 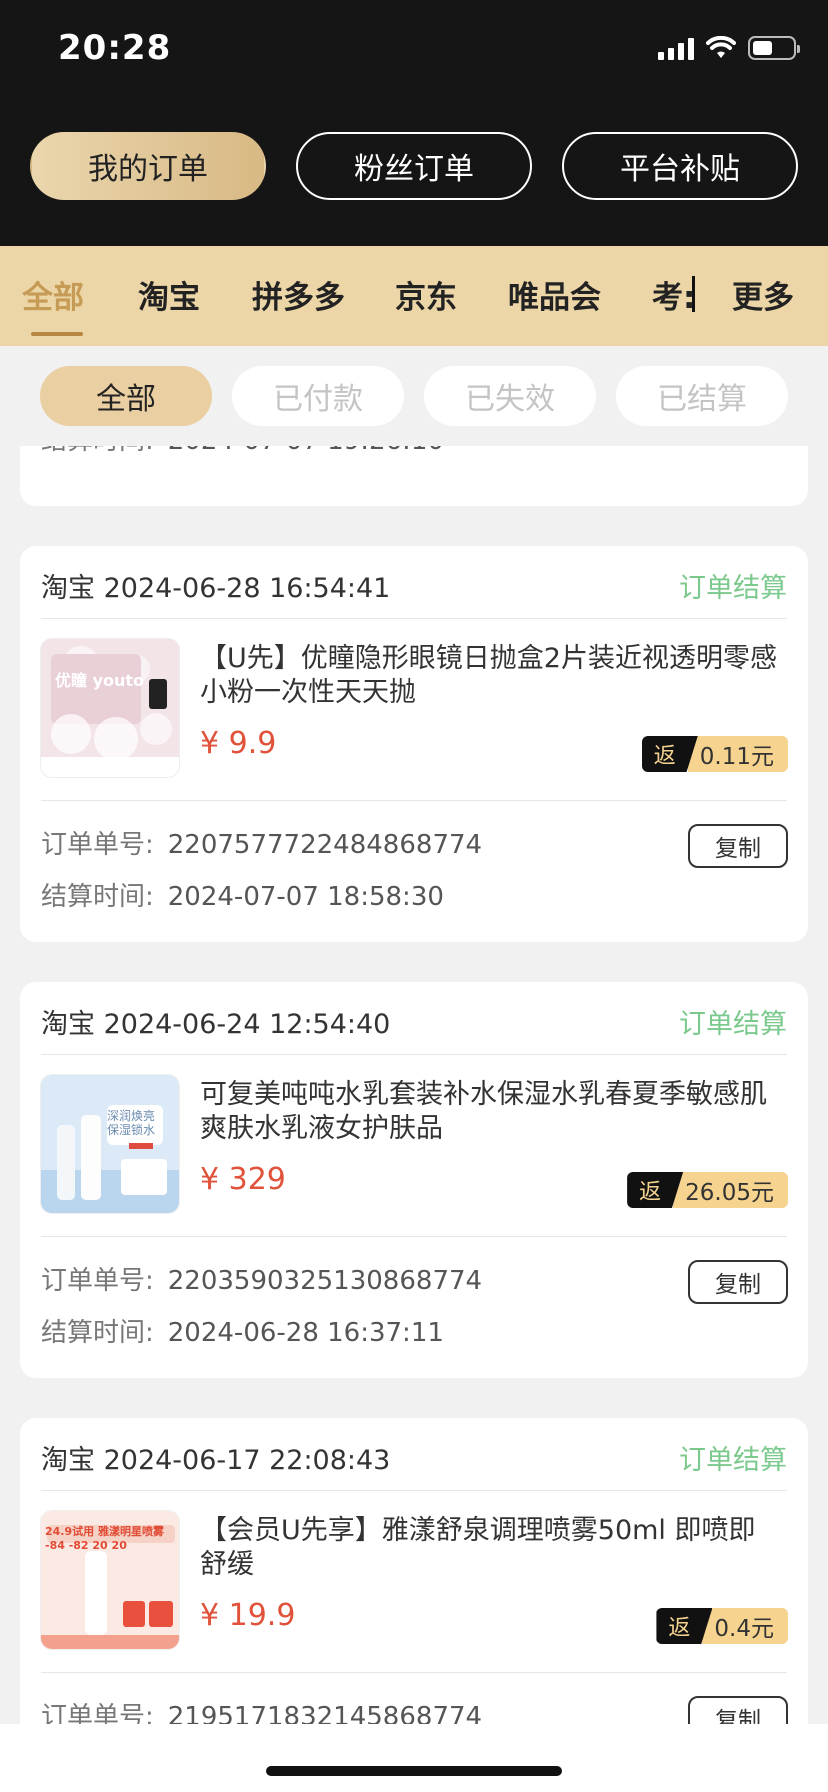 I want to click on settle-time-value: 2024-06-28 16:37:11, so click(x=305, y=1333).